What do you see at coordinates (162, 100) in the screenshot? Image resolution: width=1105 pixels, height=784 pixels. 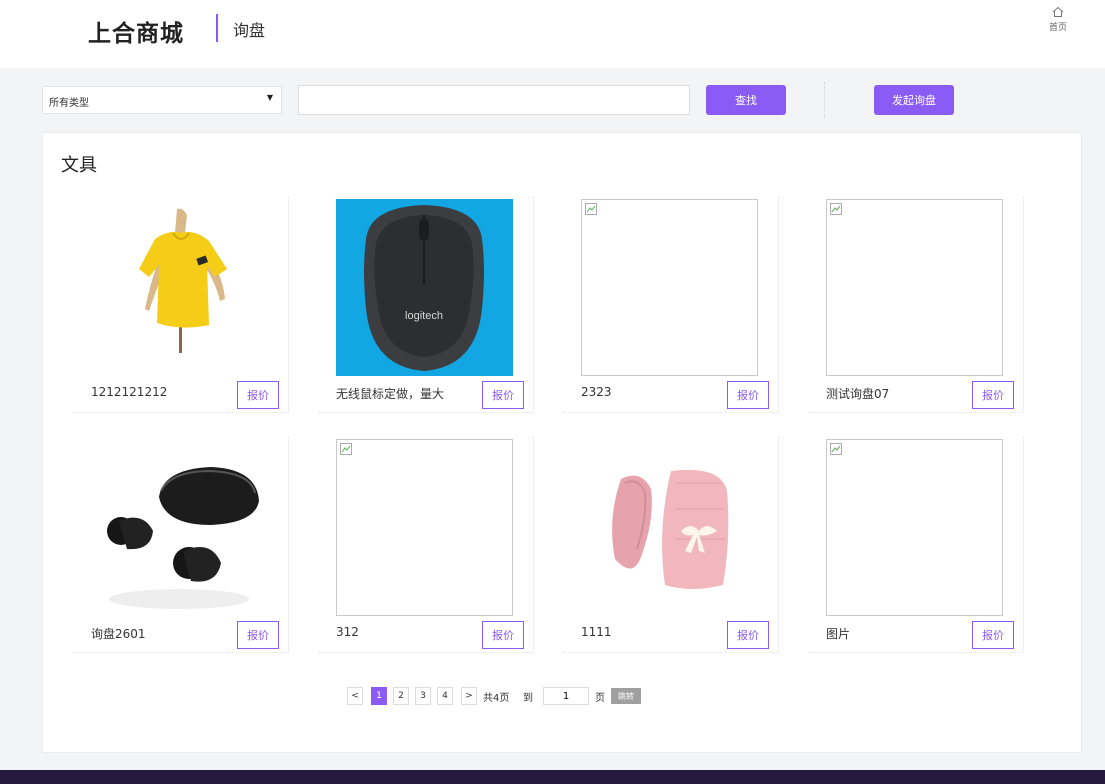 I see `category-select: 所有类型 ▼` at bounding box center [162, 100].